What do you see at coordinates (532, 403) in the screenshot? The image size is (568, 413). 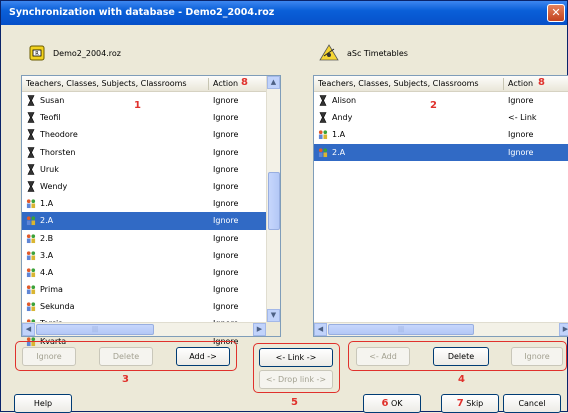 I see `cancel-button: Cancel` at bounding box center [532, 403].